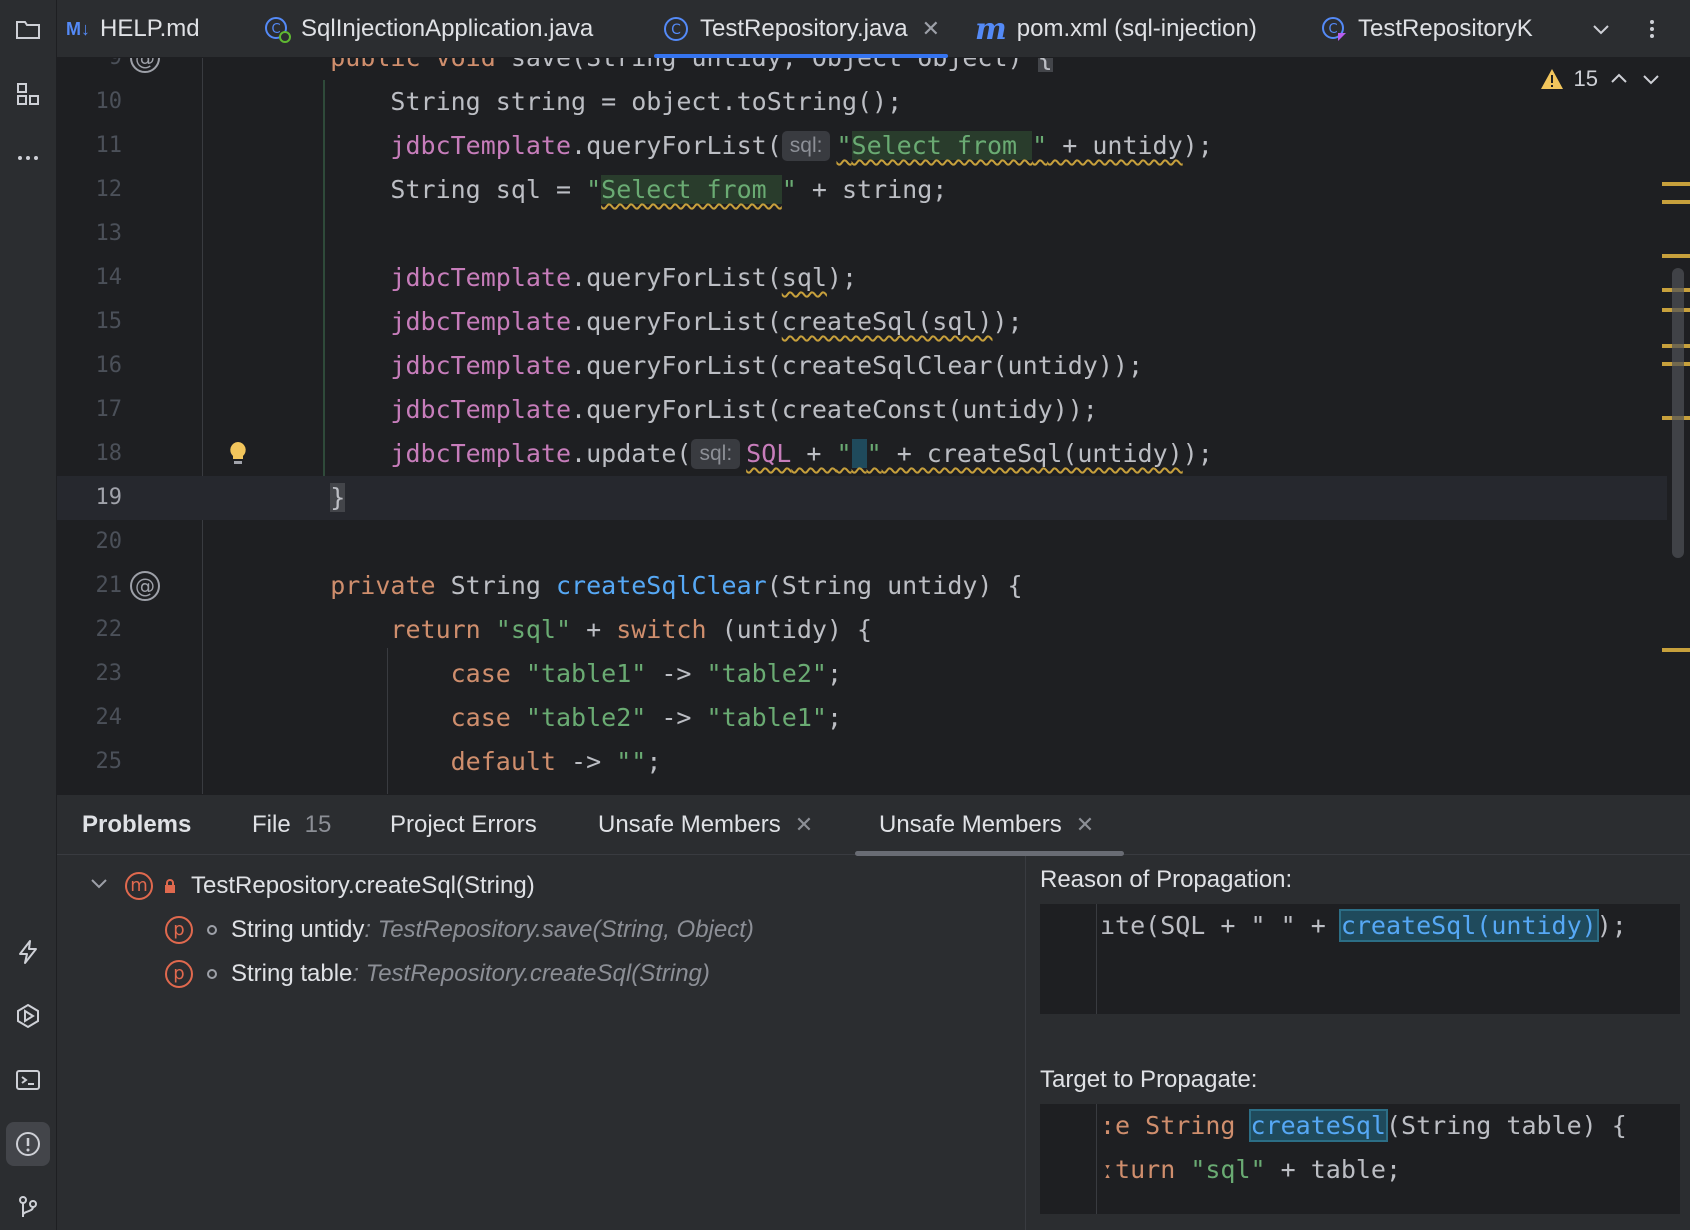 Image resolution: width=1690 pixels, height=1230 pixels. Describe the element at coordinates (970, 824) in the screenshot. I see `tab-label: Unsafe Members` at that location.